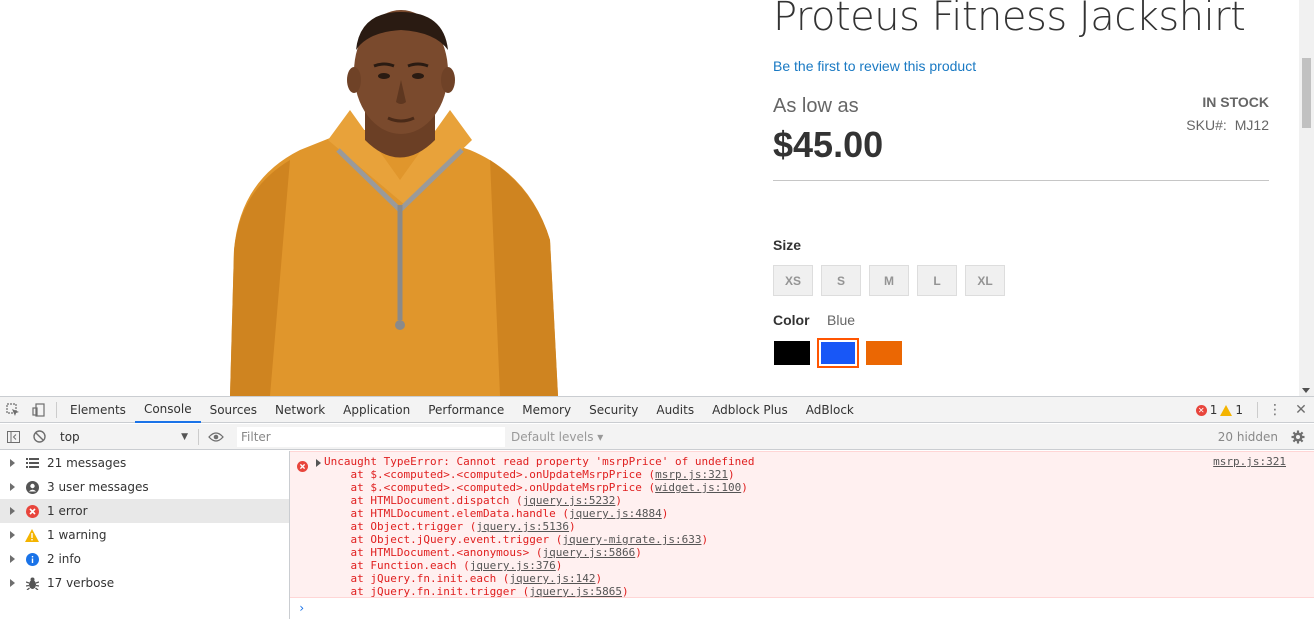 This screenshot has width=1314, height=619. I want to click on sidebar-item-label: 1 warning, so click(77, 535).